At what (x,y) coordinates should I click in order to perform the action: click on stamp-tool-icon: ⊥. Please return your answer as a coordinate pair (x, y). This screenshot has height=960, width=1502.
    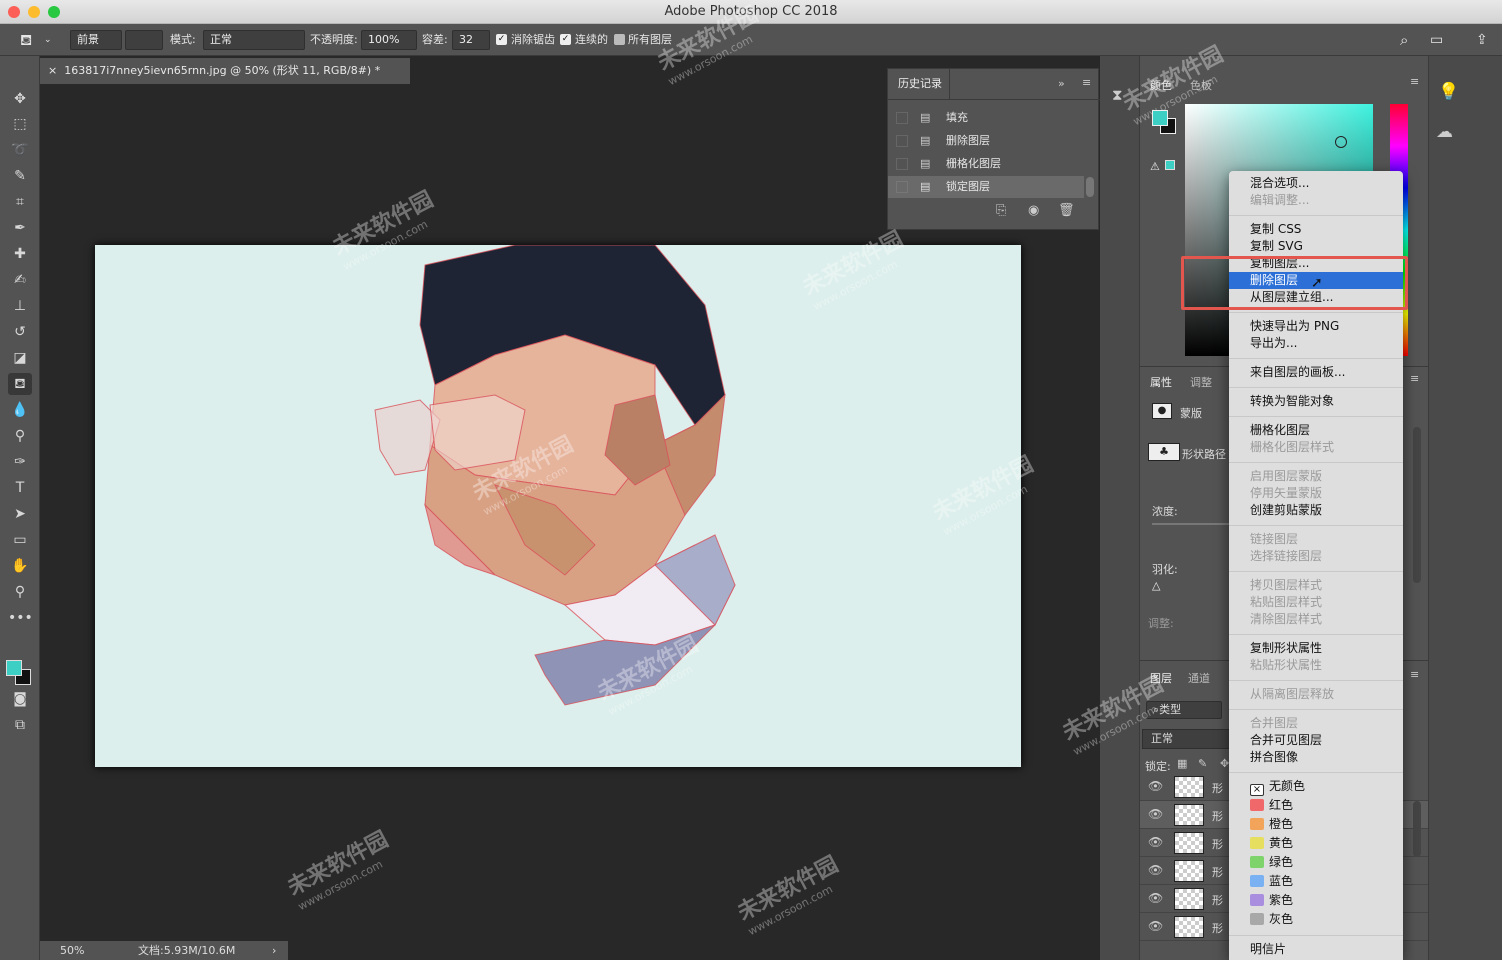
    Looking at the image, I should click on (20, 306).